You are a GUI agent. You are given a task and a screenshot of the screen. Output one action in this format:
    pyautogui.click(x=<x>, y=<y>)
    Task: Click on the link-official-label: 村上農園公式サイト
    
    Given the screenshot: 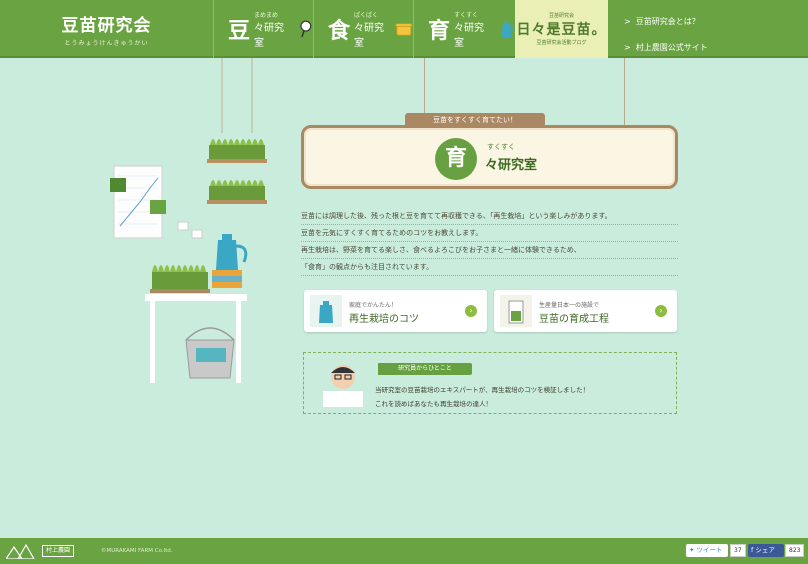 What is the action you would take?
    pyautogui.click(x=671, y=47)
    